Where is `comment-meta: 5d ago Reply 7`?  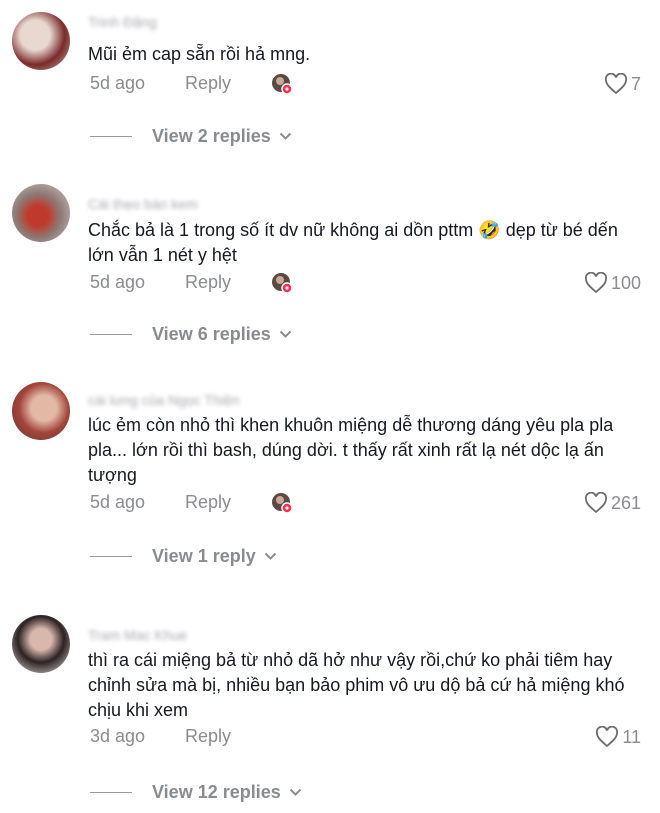 comment-meta: 5d ago Reply 7 is located at coordinates (368, 85).